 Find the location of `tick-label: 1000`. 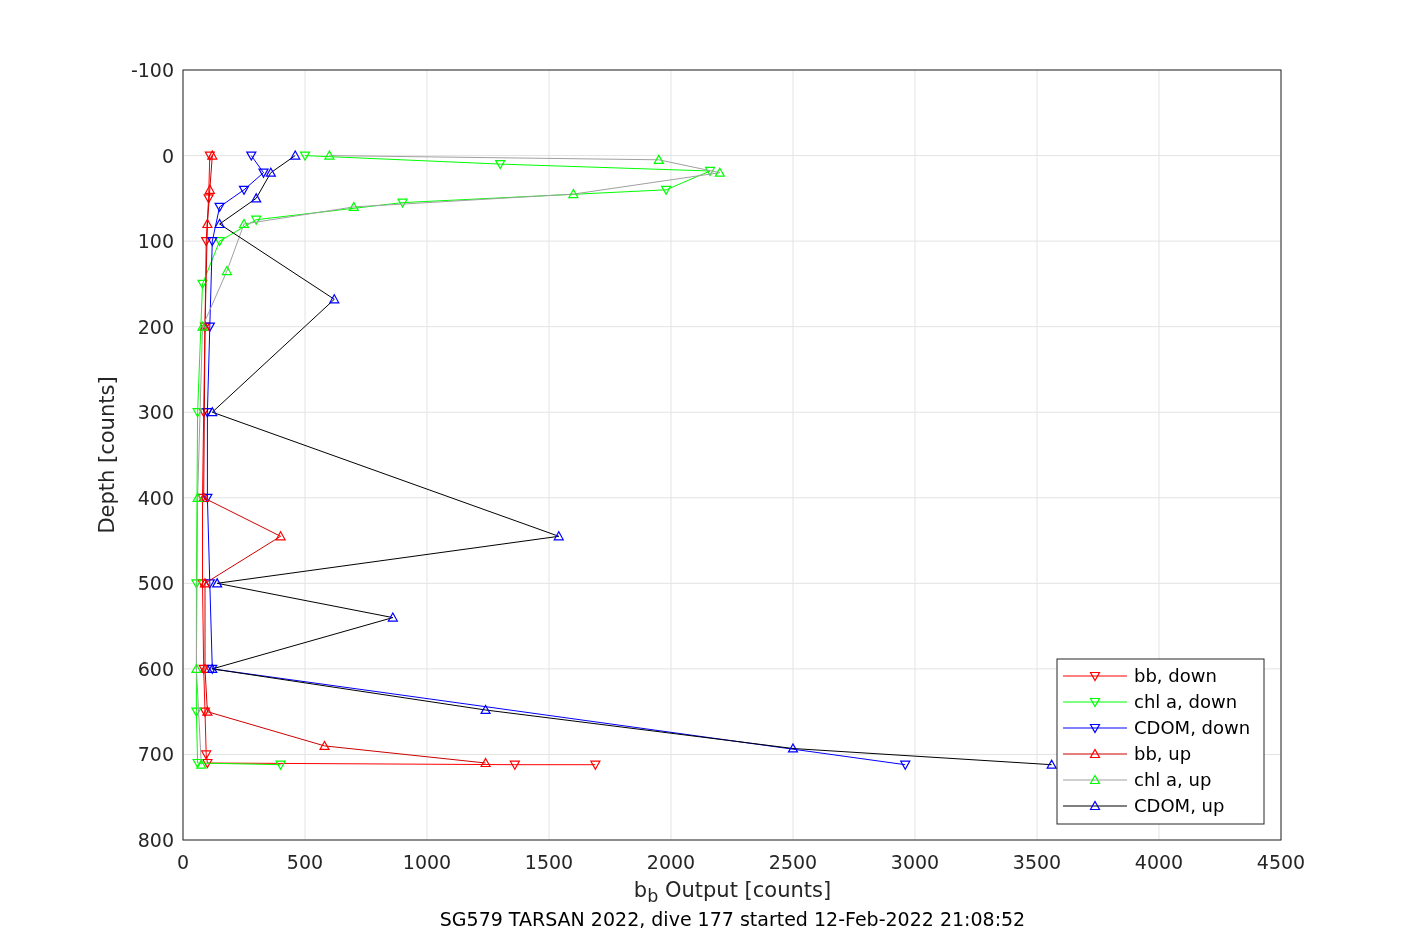

tick-label: 1000 is located at coordinates (427, 862).